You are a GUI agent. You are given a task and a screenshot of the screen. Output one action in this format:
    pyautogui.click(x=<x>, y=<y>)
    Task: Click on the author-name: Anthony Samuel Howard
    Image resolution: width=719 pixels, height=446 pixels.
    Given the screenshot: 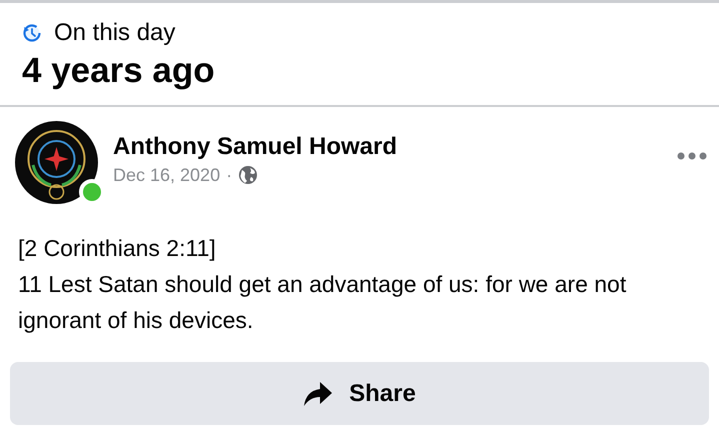 What is the action you would take?
    pyautogui.click(x=395, y=147)
    